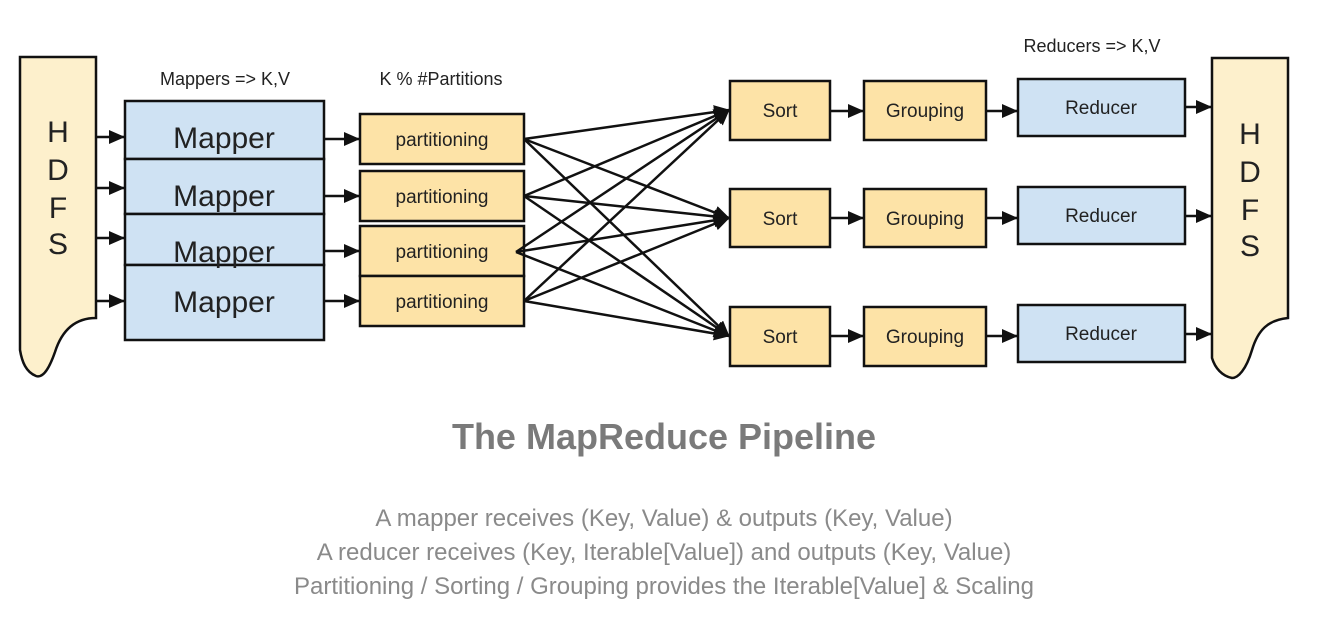 The image size is (1328, 635). What do you see at coordinates (58, 208) in the screenshot?
I see `hdfs-input-letter: F` at bounding box center [58, 208].